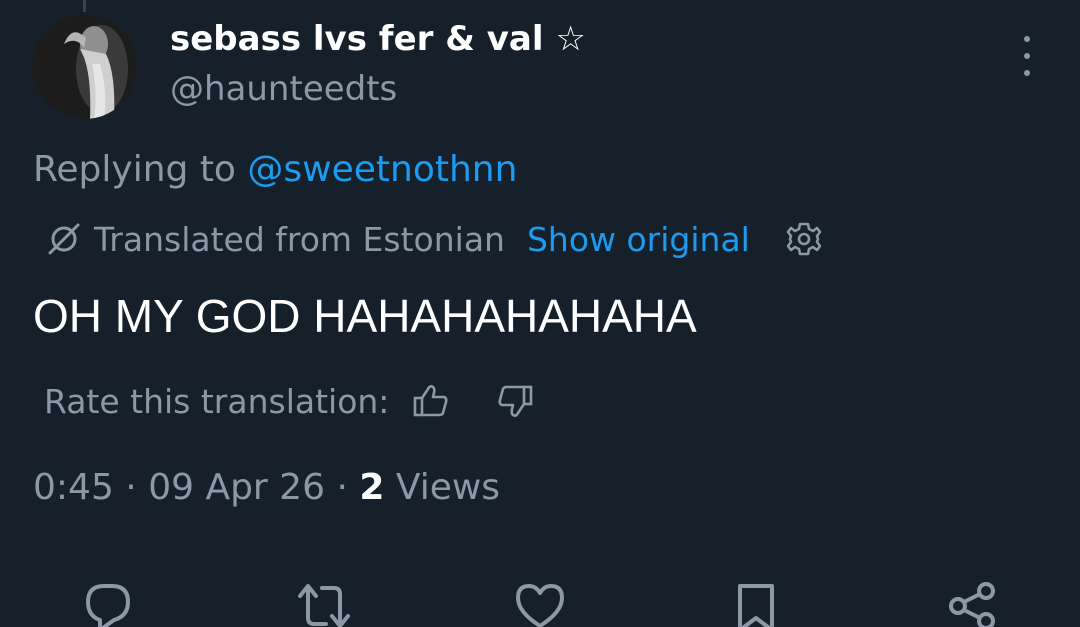 The image size is (1080, 627). I want to click on author-display-name: sebass lvs fer & val ☆, so click(378, 39).